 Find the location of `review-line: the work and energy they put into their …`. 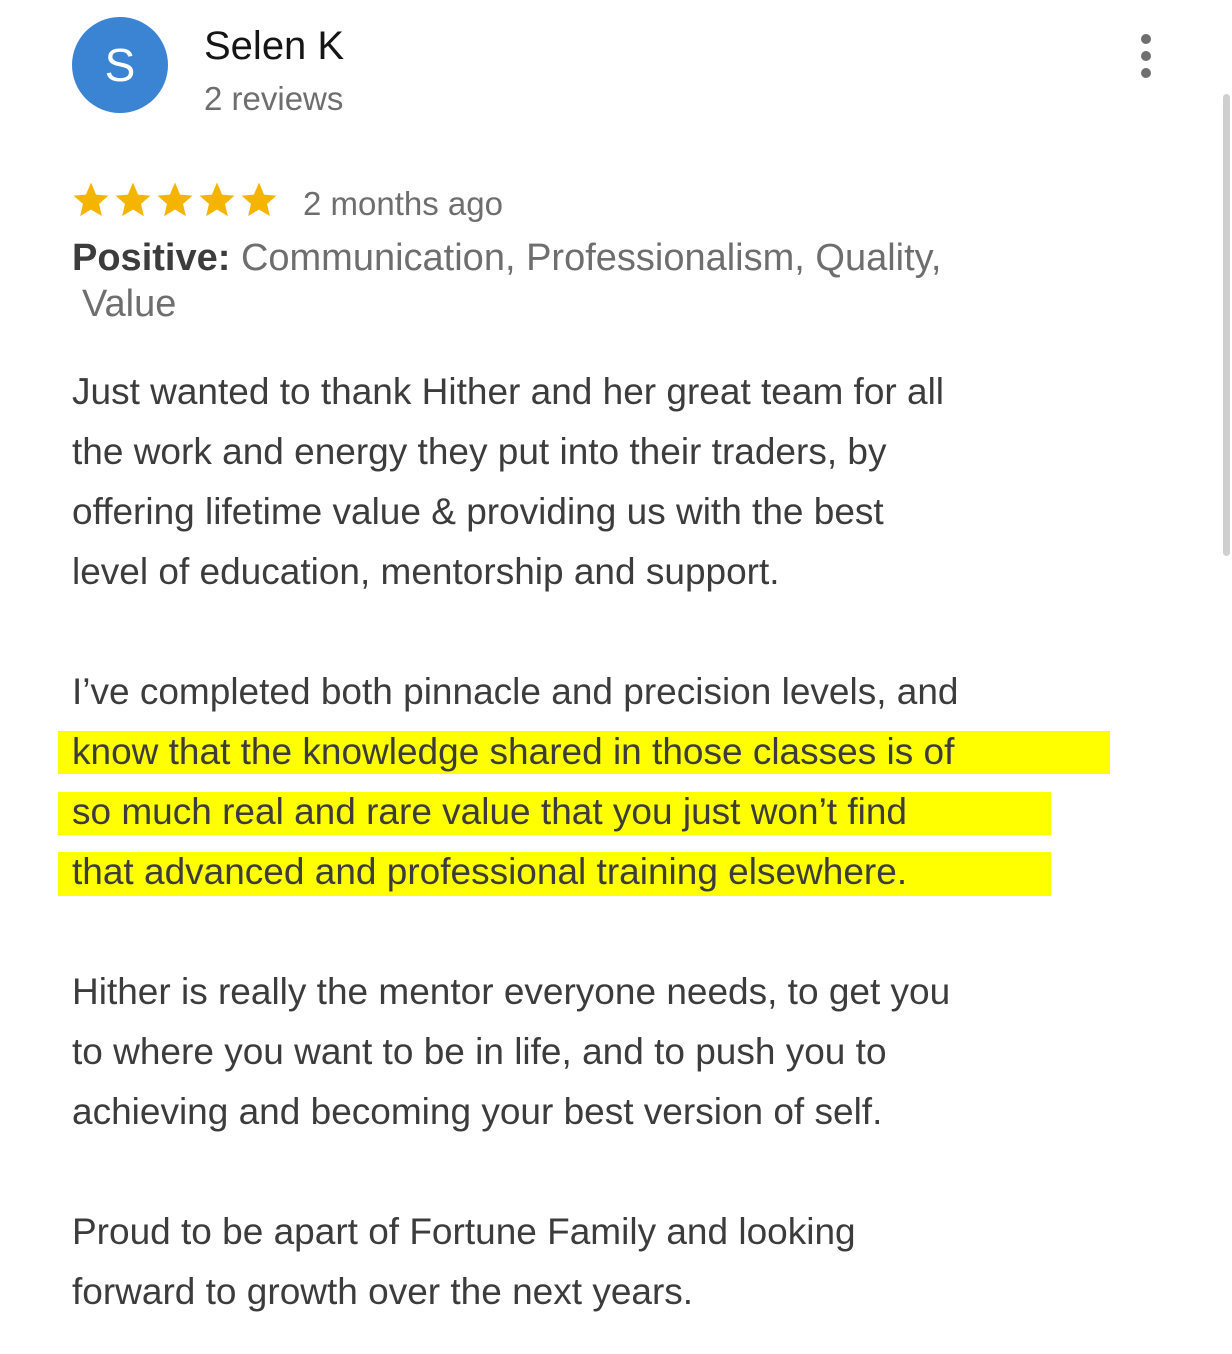

review-line: the work and energy they put into their … is located at coordinates (479, 451).